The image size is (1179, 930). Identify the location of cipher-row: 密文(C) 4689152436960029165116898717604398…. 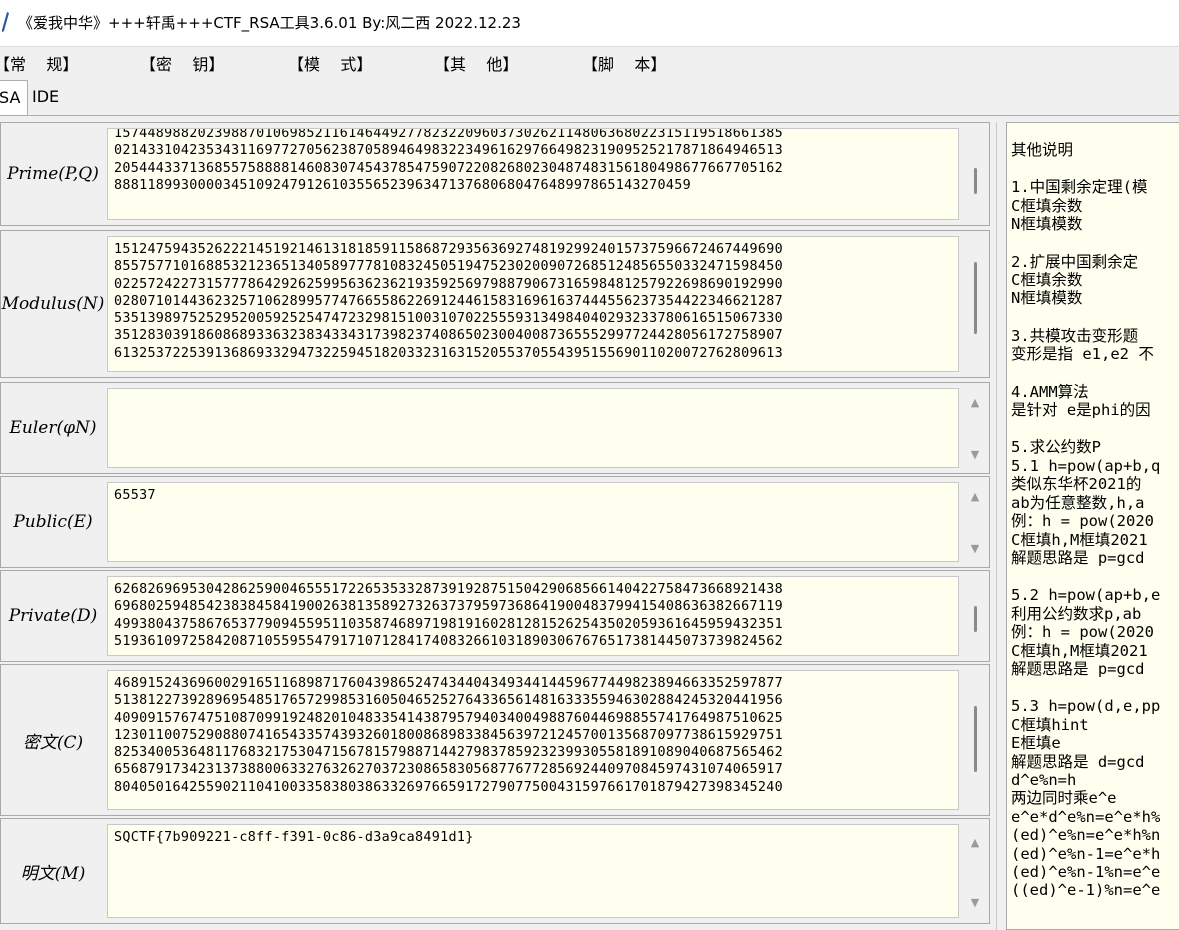
(495, 740).